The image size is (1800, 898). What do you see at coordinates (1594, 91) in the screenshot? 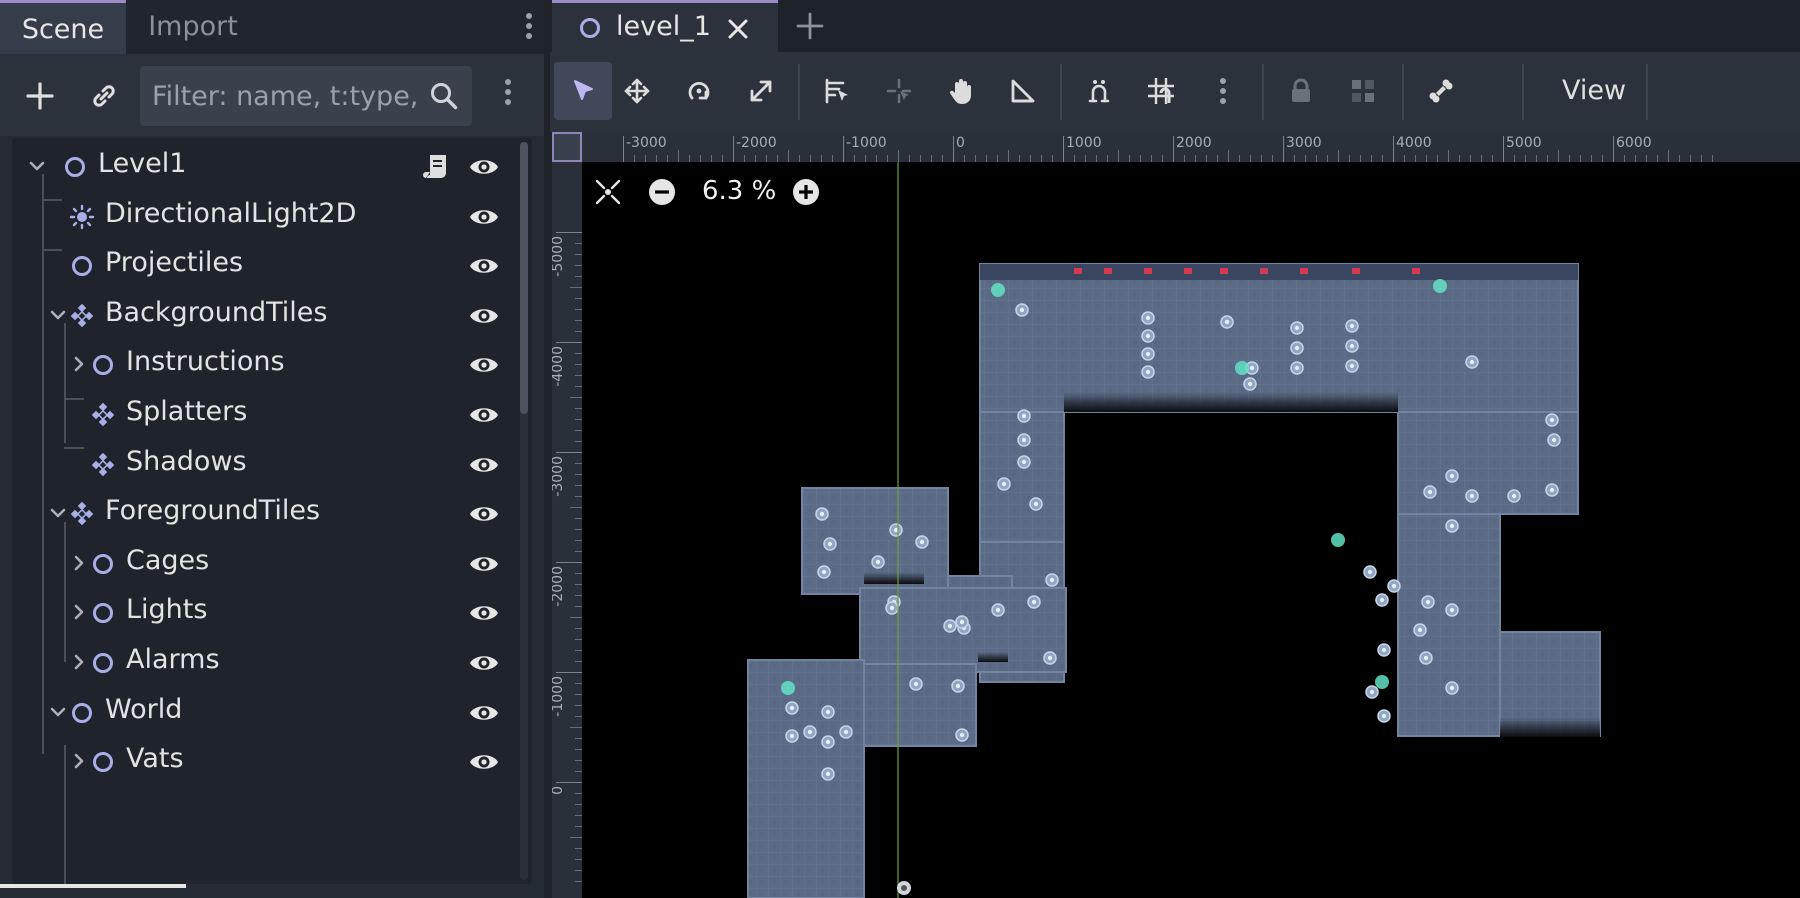
I see `view-menu-button: View` at bounding box center [1594, 91].